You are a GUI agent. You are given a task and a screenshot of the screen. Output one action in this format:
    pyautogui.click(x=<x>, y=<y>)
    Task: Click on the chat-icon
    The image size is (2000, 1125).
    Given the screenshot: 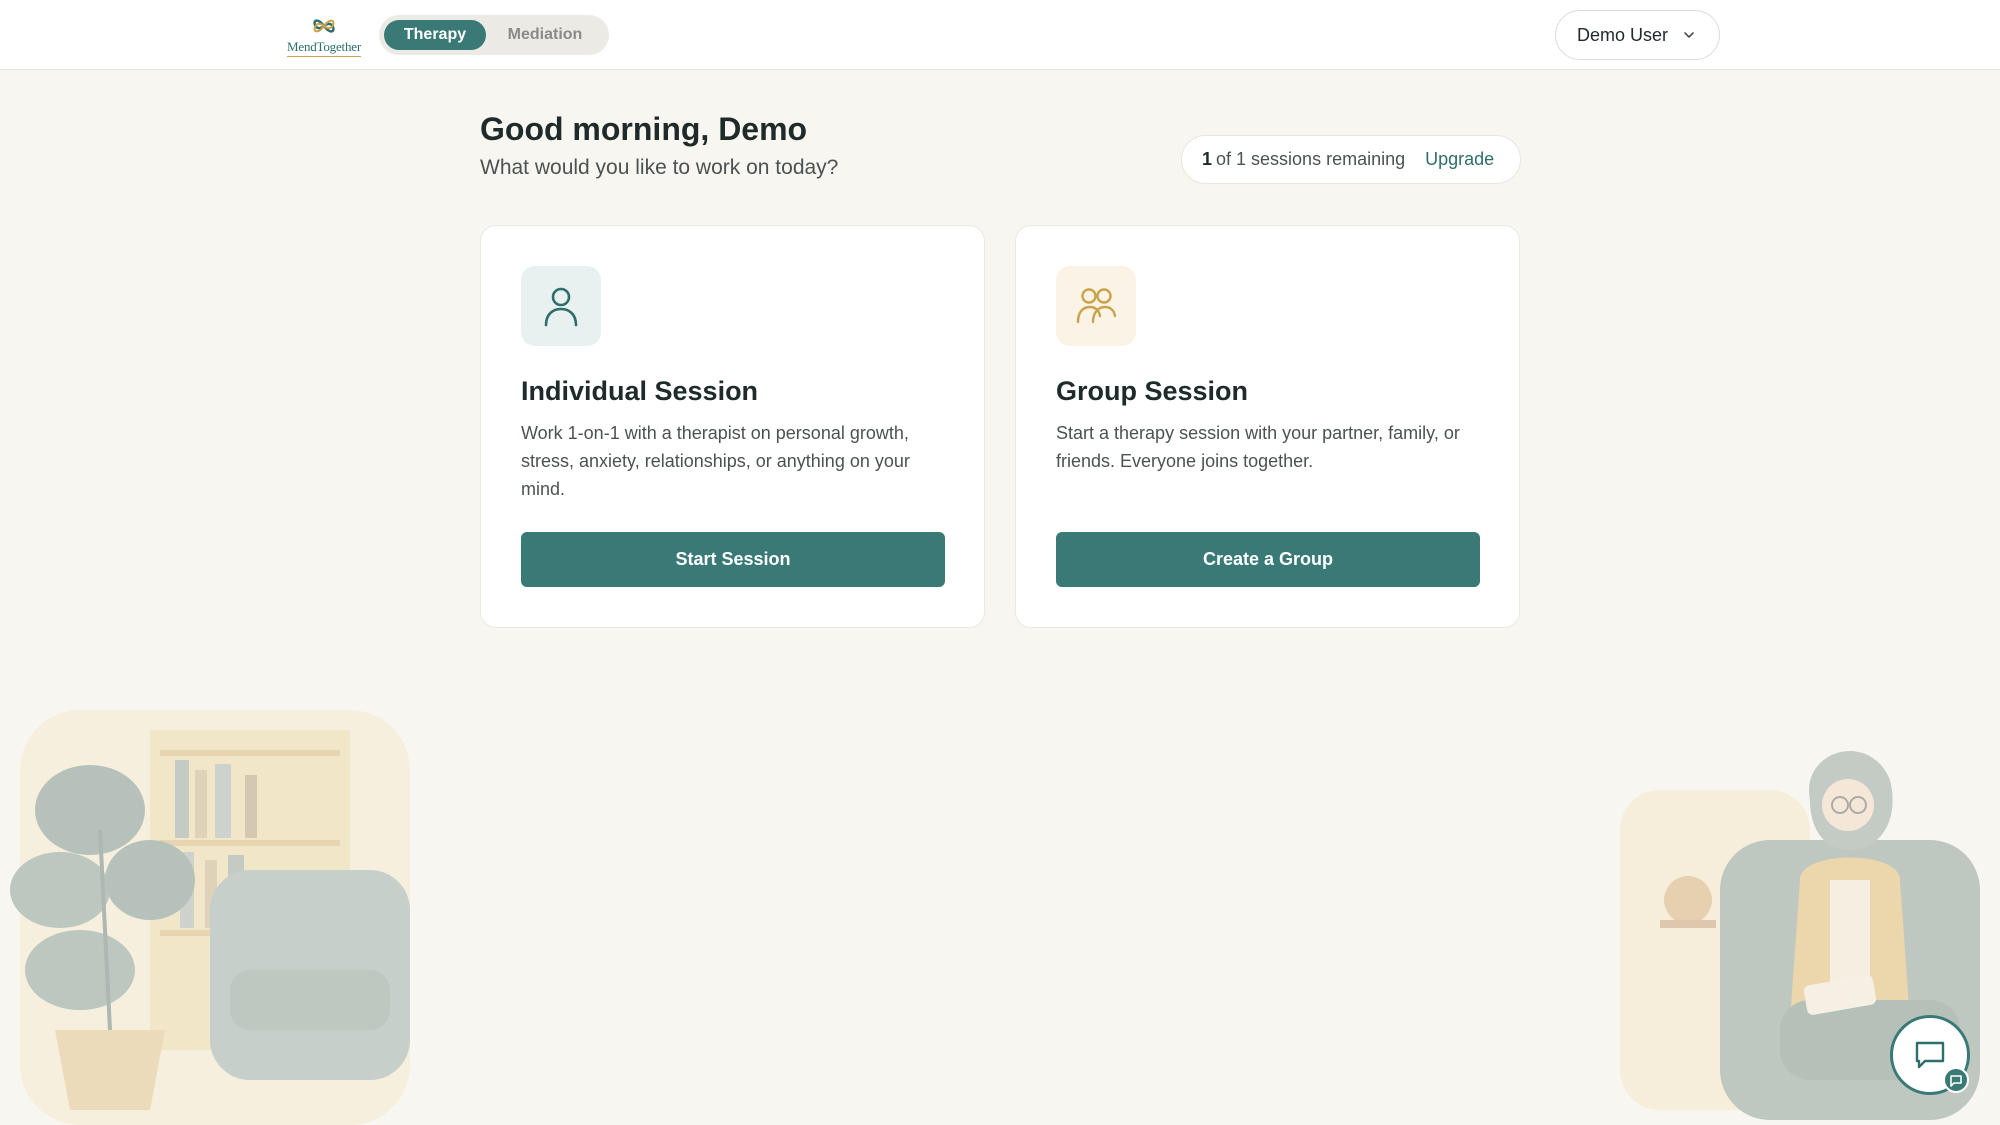 What is the action you would take?
    pyautogui.click(x=1930, y=1055)
    